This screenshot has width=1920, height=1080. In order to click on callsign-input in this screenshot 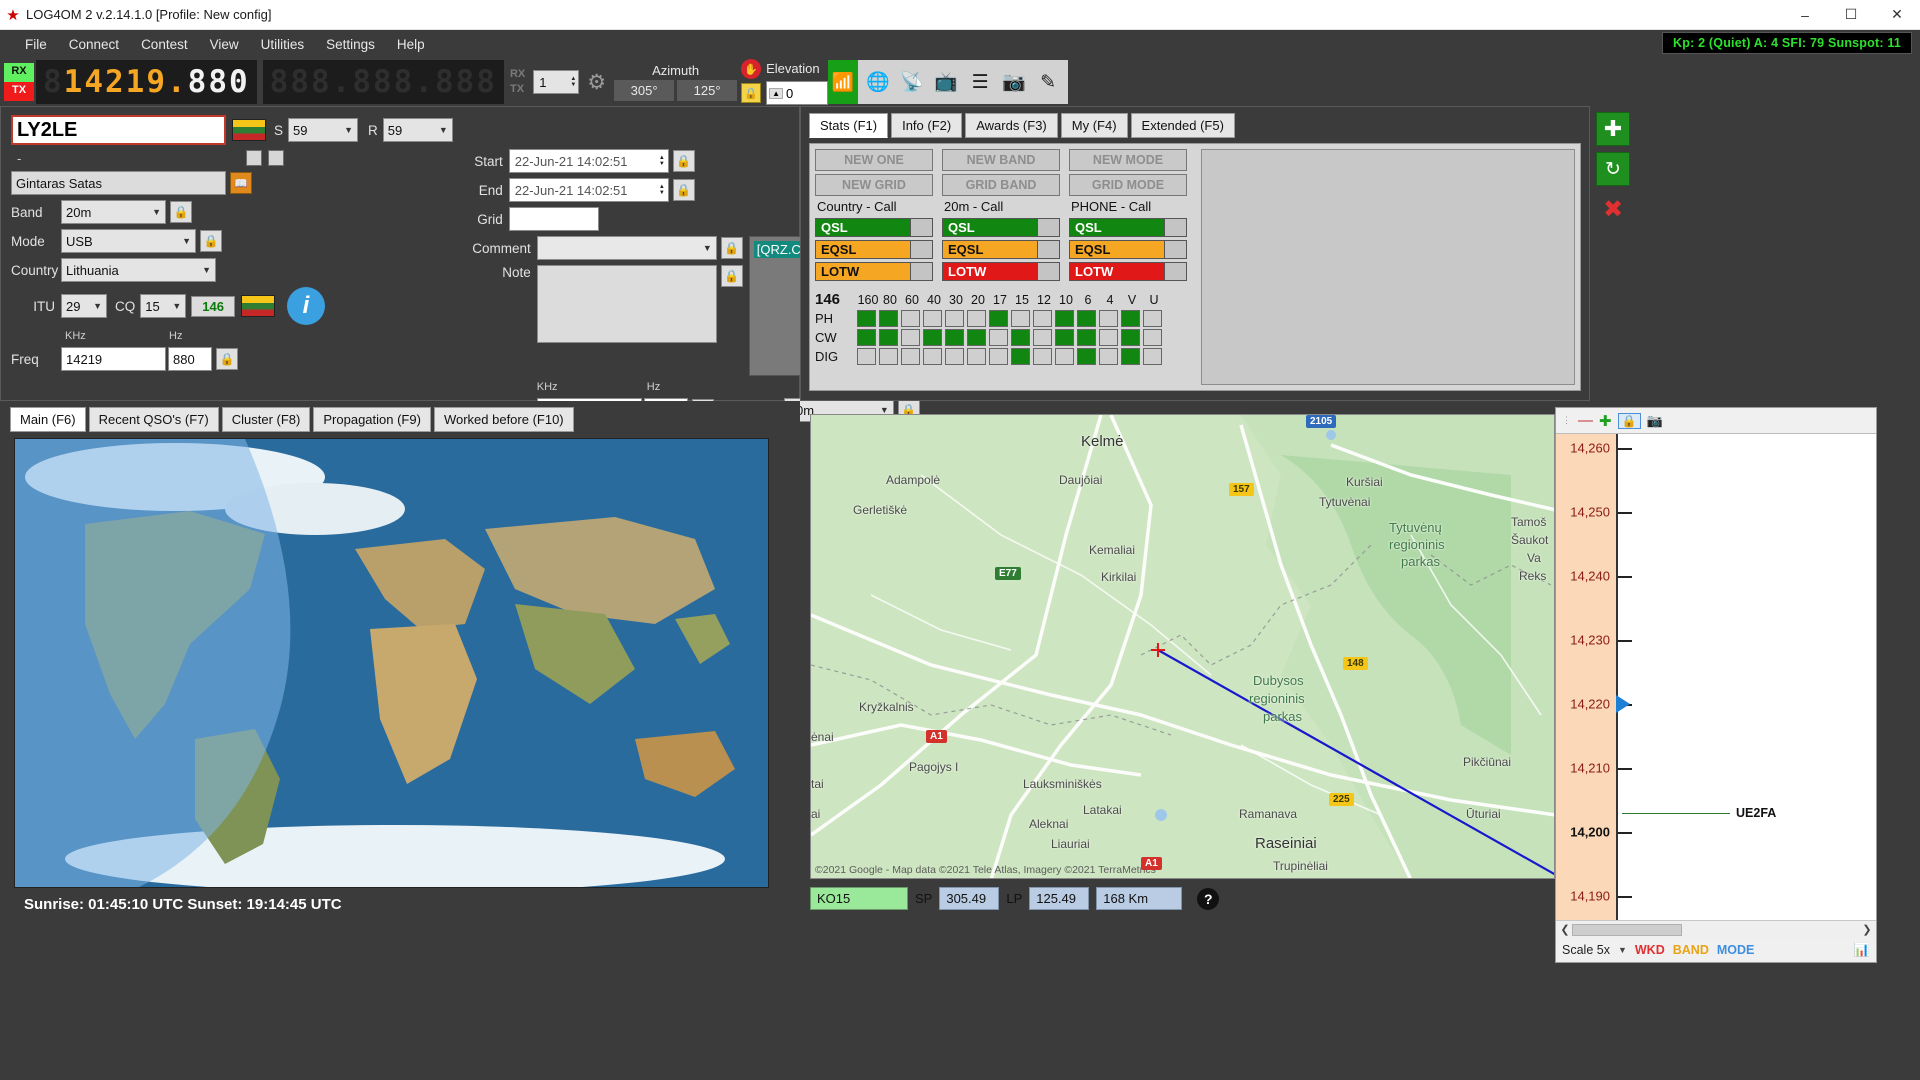, I will do `click(118, 130)`.